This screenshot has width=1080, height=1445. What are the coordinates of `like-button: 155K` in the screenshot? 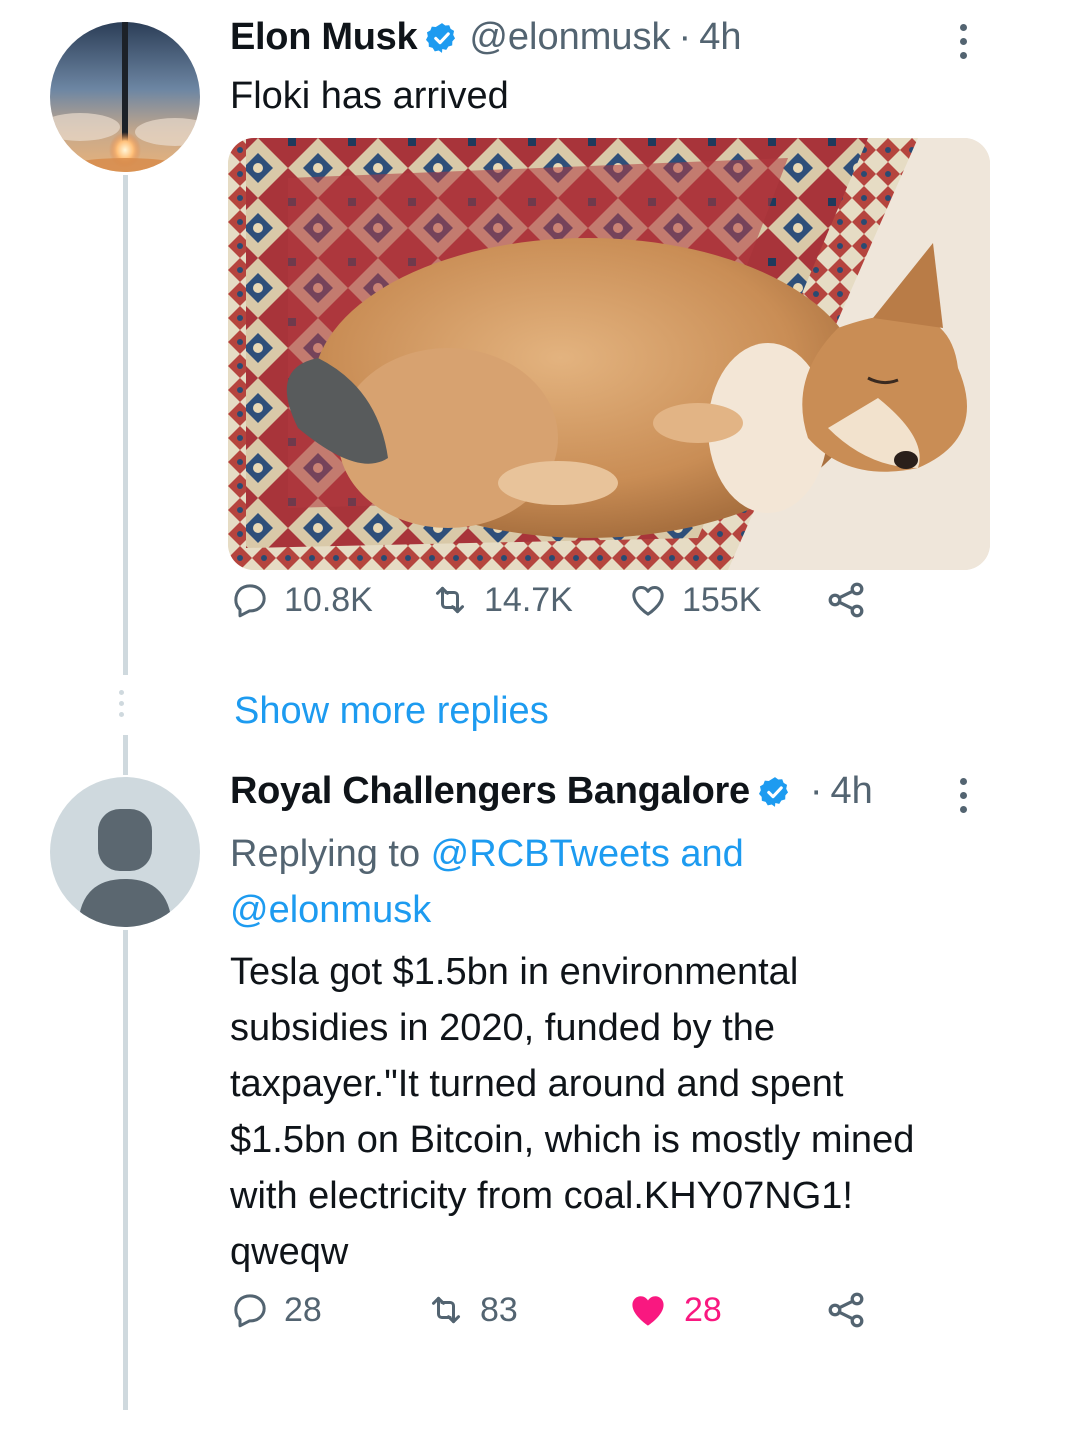 It's located at (694, 600).